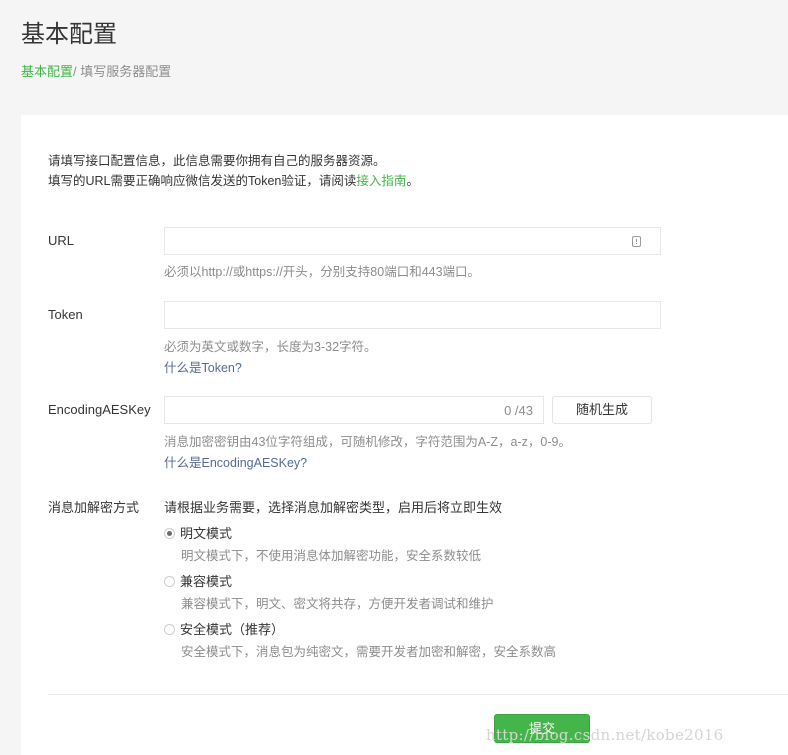 The image size is (788, 755). Describe the element at coordinates (217, 161) in the screenshot. I see `intro-line-1: 请填写接口配置信息，此信息需要你拥有自己的服务器资源。` at that location.